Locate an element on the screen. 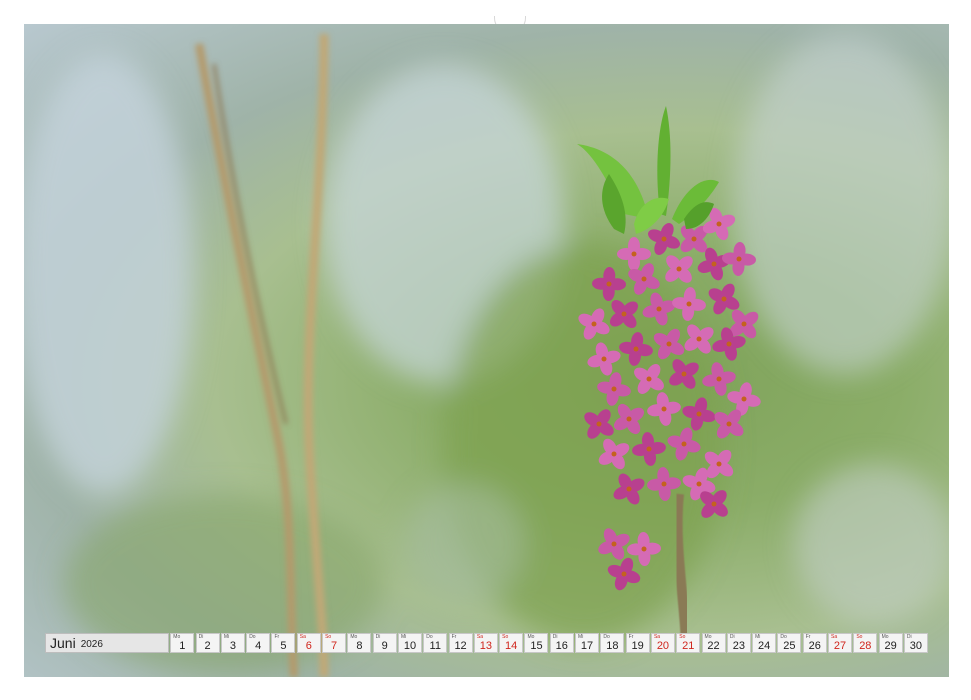  day-cell: Di 16 is located at coordinates (561, 643).